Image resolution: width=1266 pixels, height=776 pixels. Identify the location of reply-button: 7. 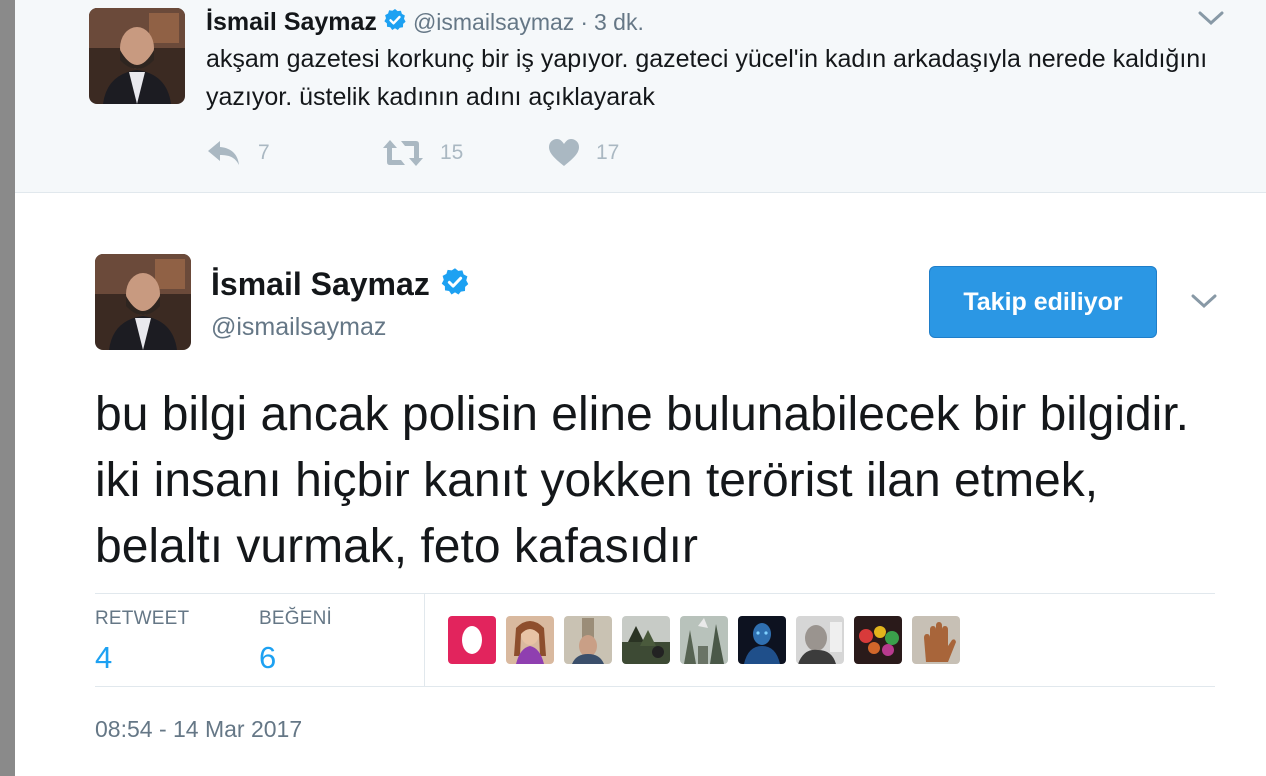
(238, 153).